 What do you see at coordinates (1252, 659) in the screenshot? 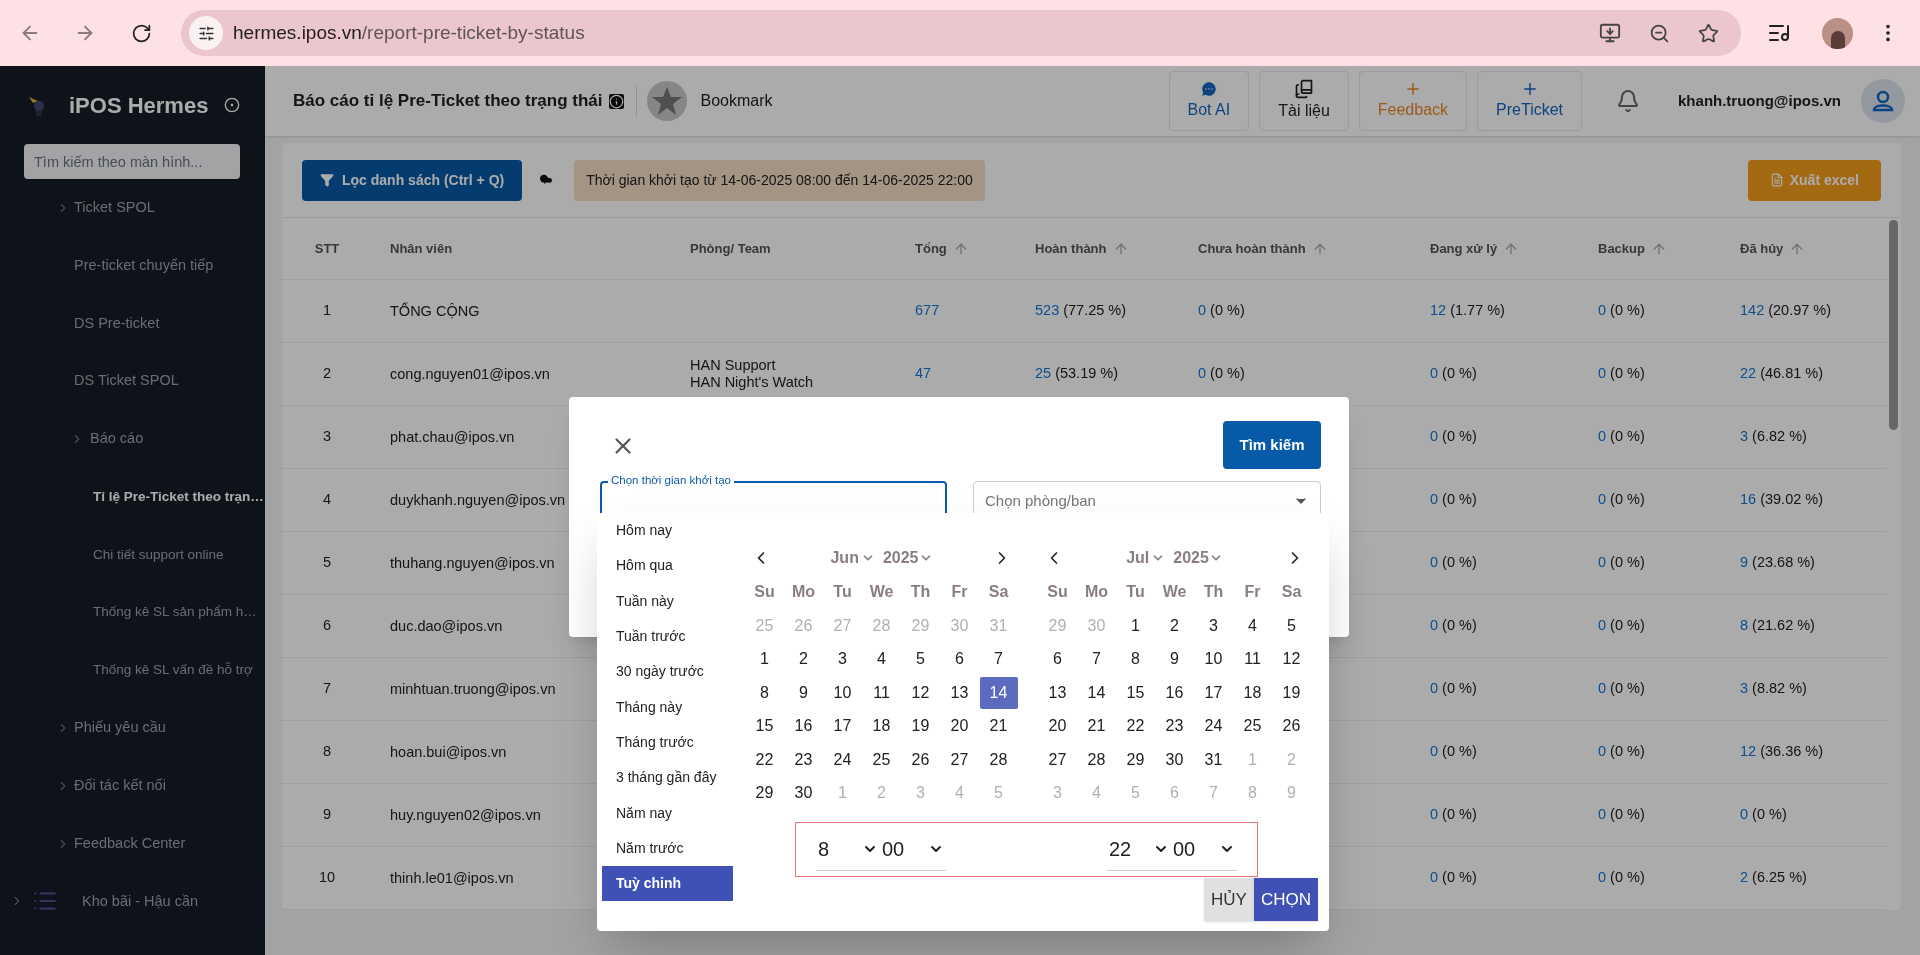
I see `calendar-day: 11` at bounding box center [1252, 659].